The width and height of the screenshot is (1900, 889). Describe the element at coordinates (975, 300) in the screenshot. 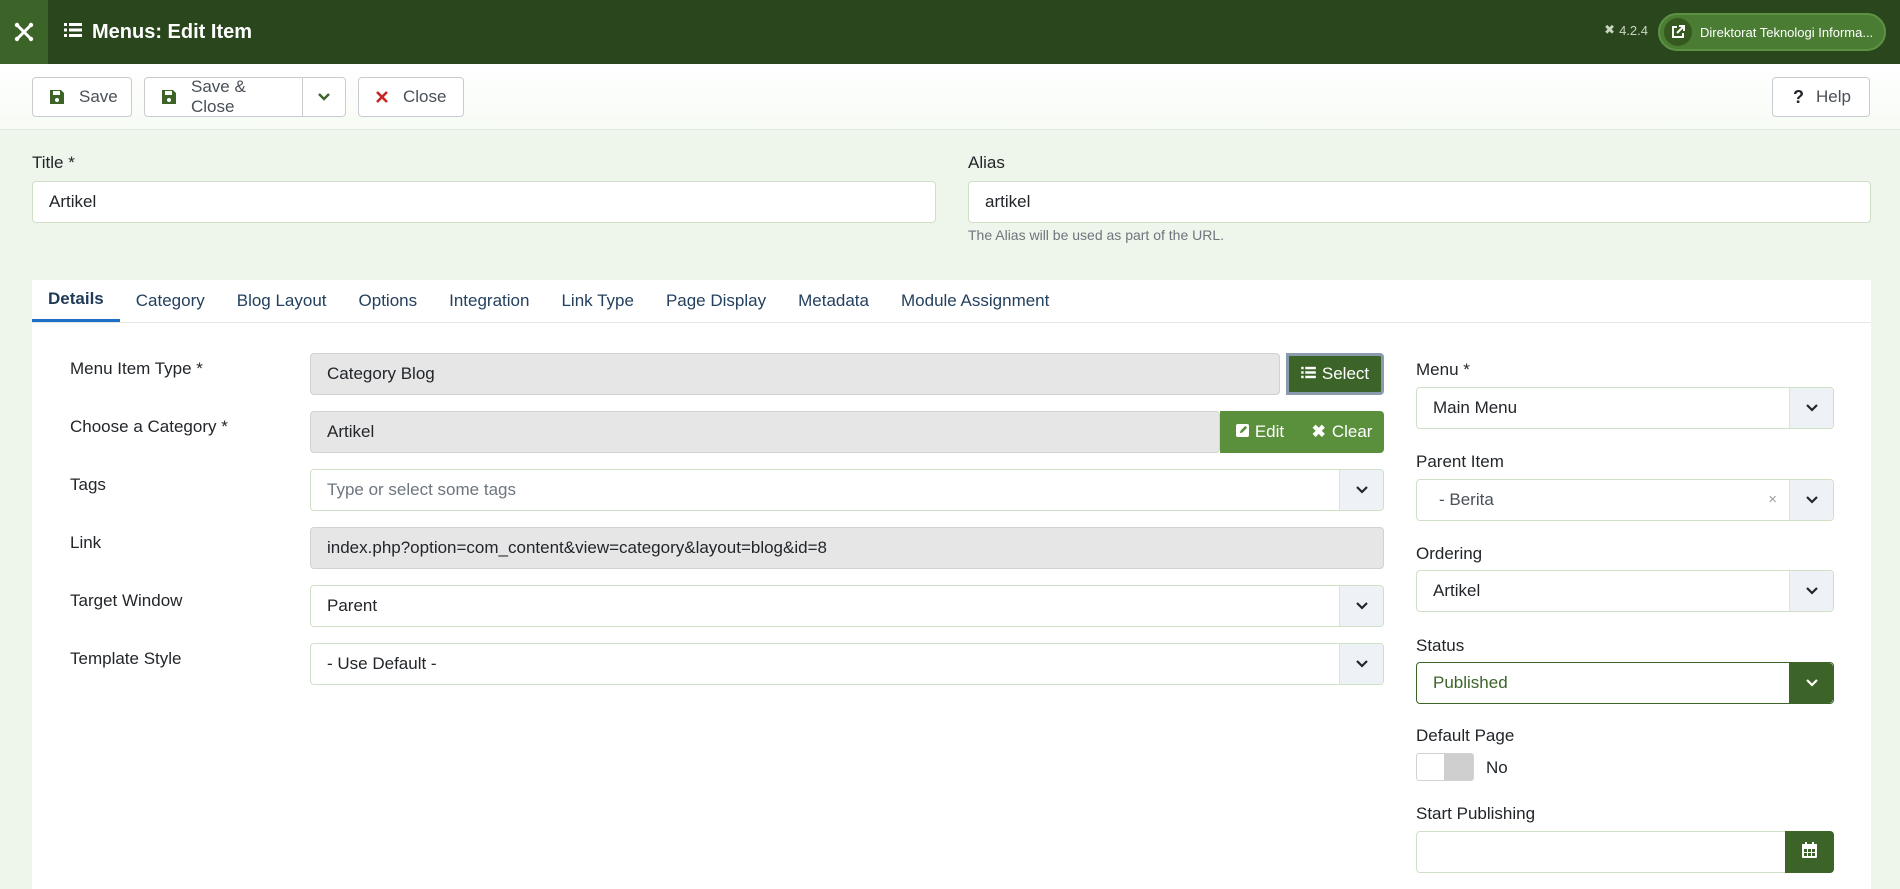

I see `tab-module-assignment: Module Assignment` at that location.